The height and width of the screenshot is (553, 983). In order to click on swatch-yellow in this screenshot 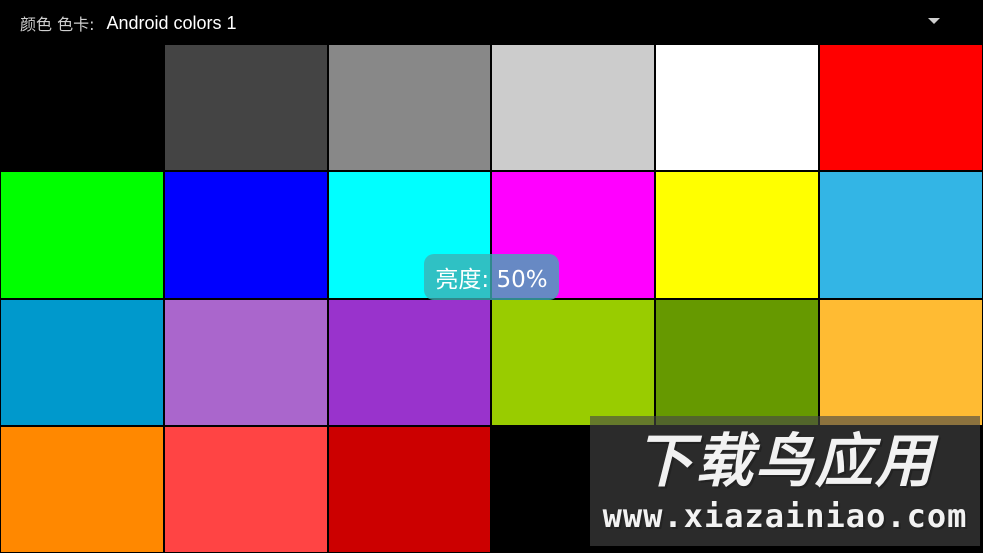, I will do `click(737, 235)`.